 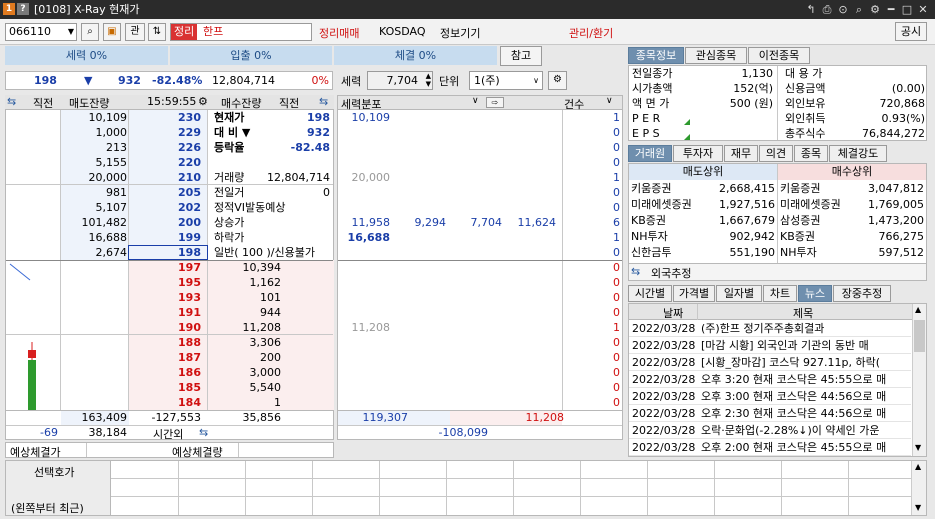 I want to click on capture-icon: ⊙, so click(x=843, y=9).